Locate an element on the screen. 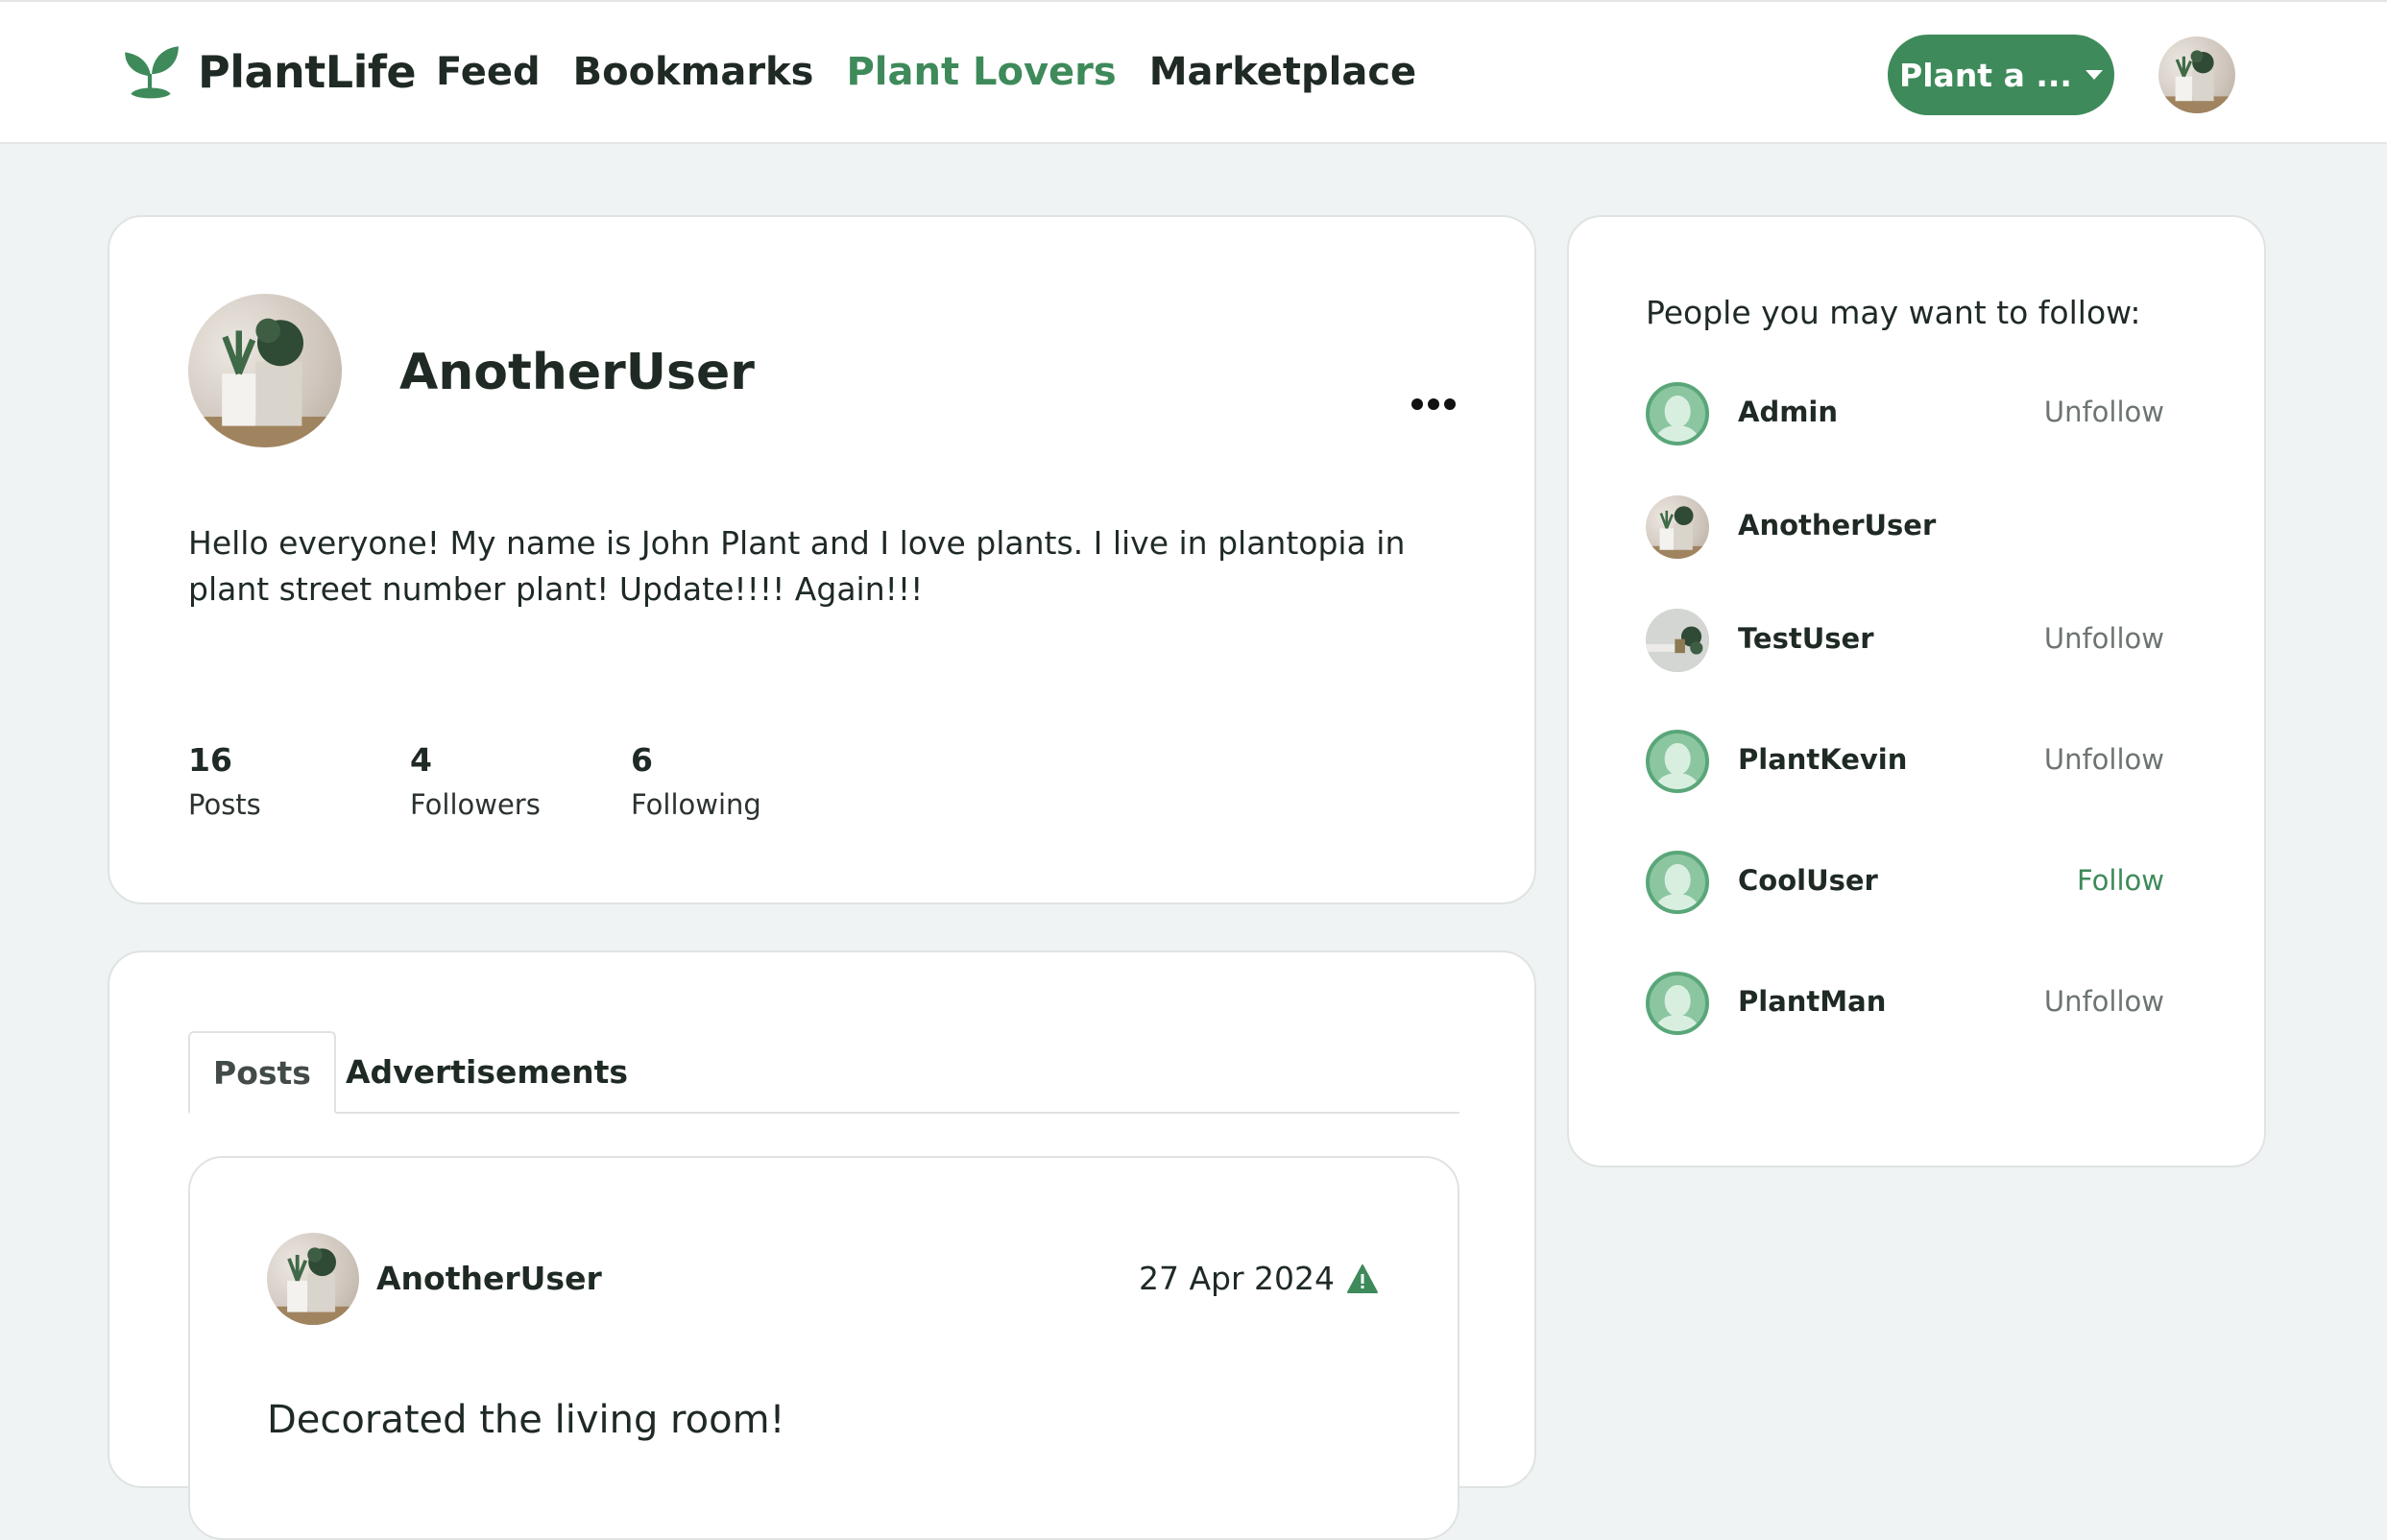 The height and width of the screenshot is (1540, 2387). suggestion-name: TestUser is located at coordinates (1806, 638).